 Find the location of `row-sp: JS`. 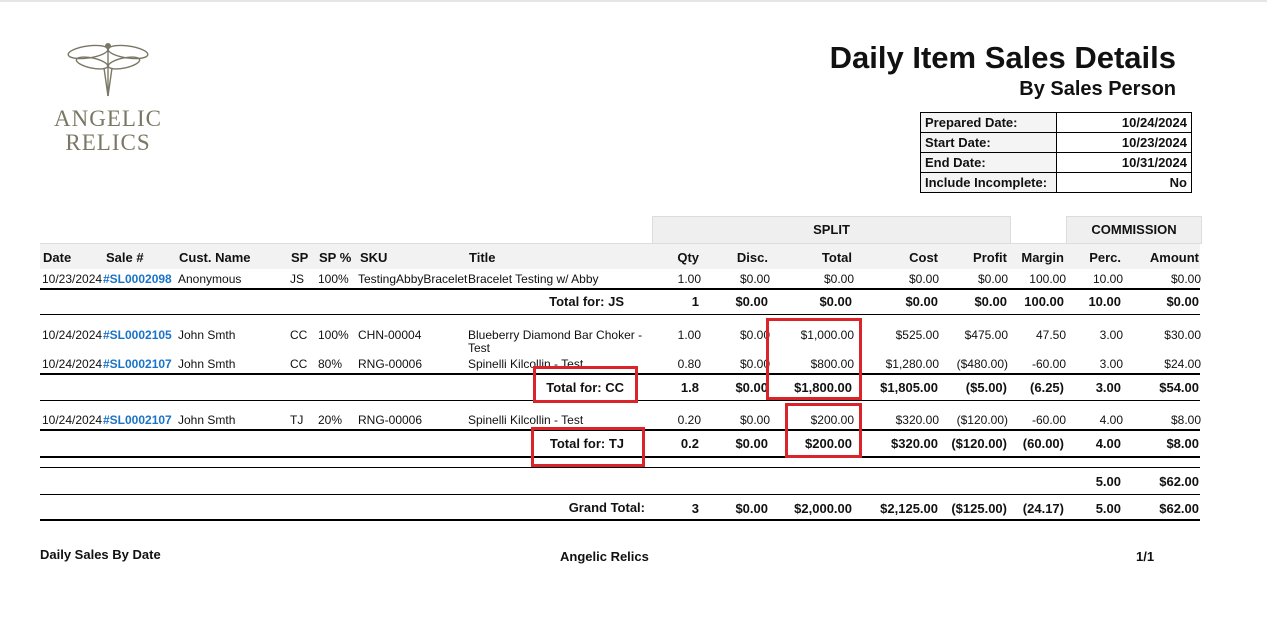

row-sp: JS is located at coordinates (297, 279).